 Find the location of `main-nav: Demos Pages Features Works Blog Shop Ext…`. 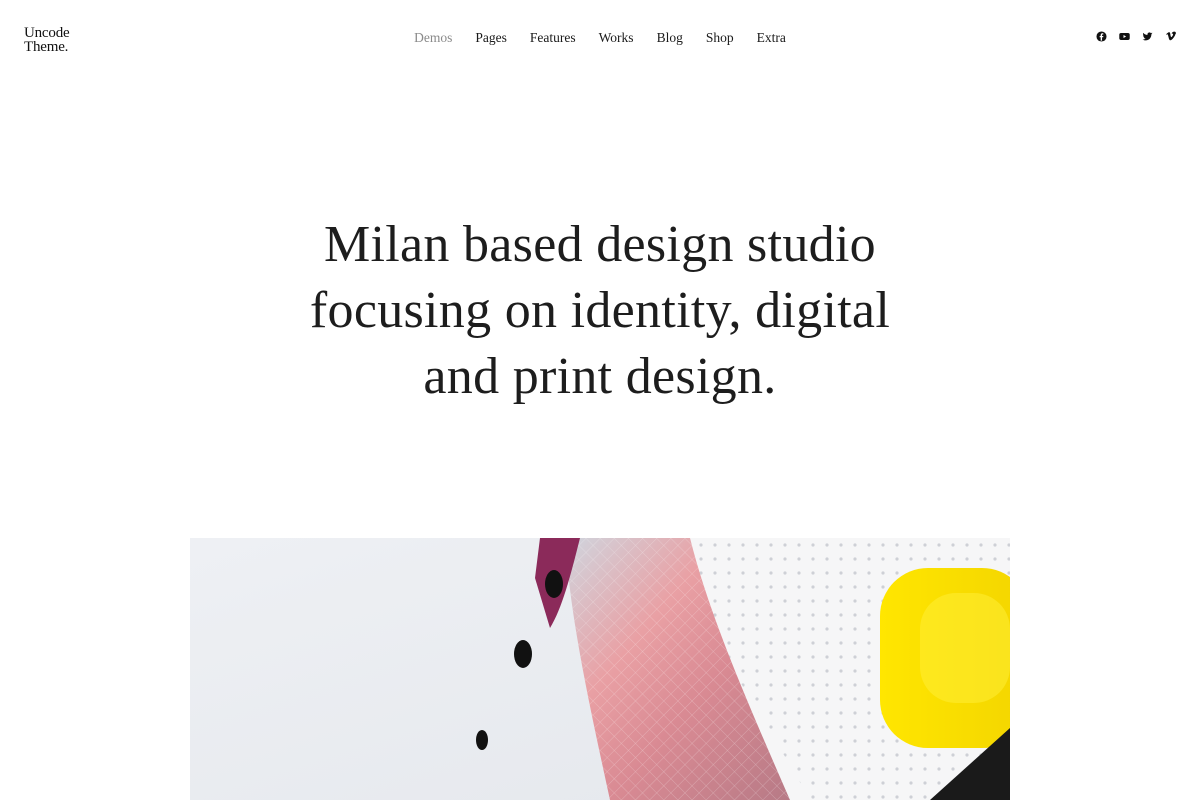

main-nav: Demos Pages Features Works Blog Shop Ext… is located at coordinates (600, 38).